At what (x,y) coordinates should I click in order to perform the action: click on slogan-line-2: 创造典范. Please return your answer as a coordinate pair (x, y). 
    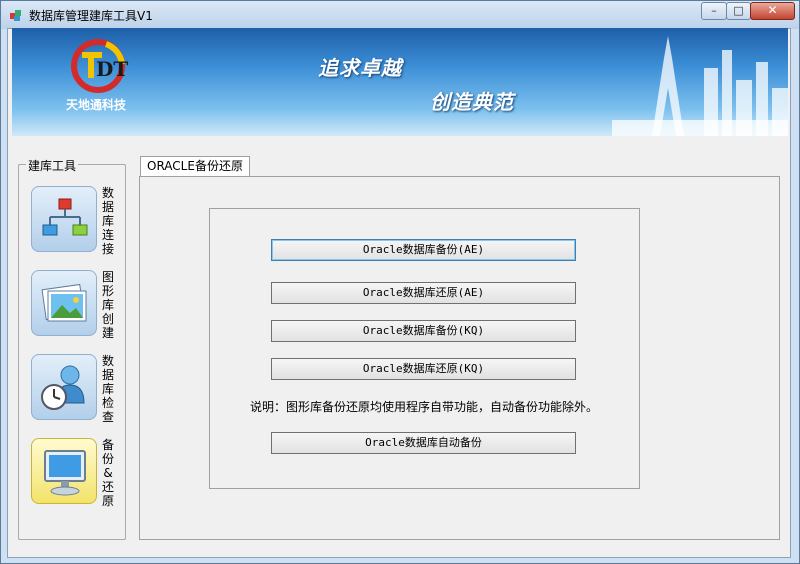
    Looking at the image, I should click on (472, 102).